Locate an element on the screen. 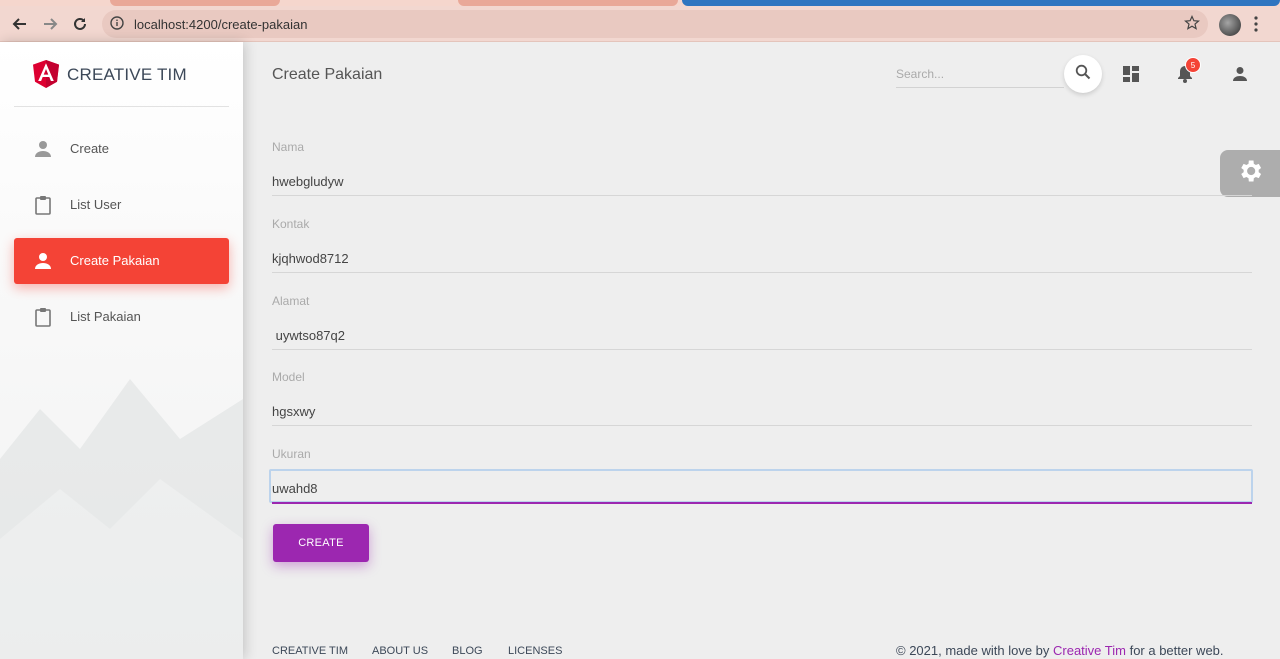  browser-menu-icon is located at coordinates (1256, 26).